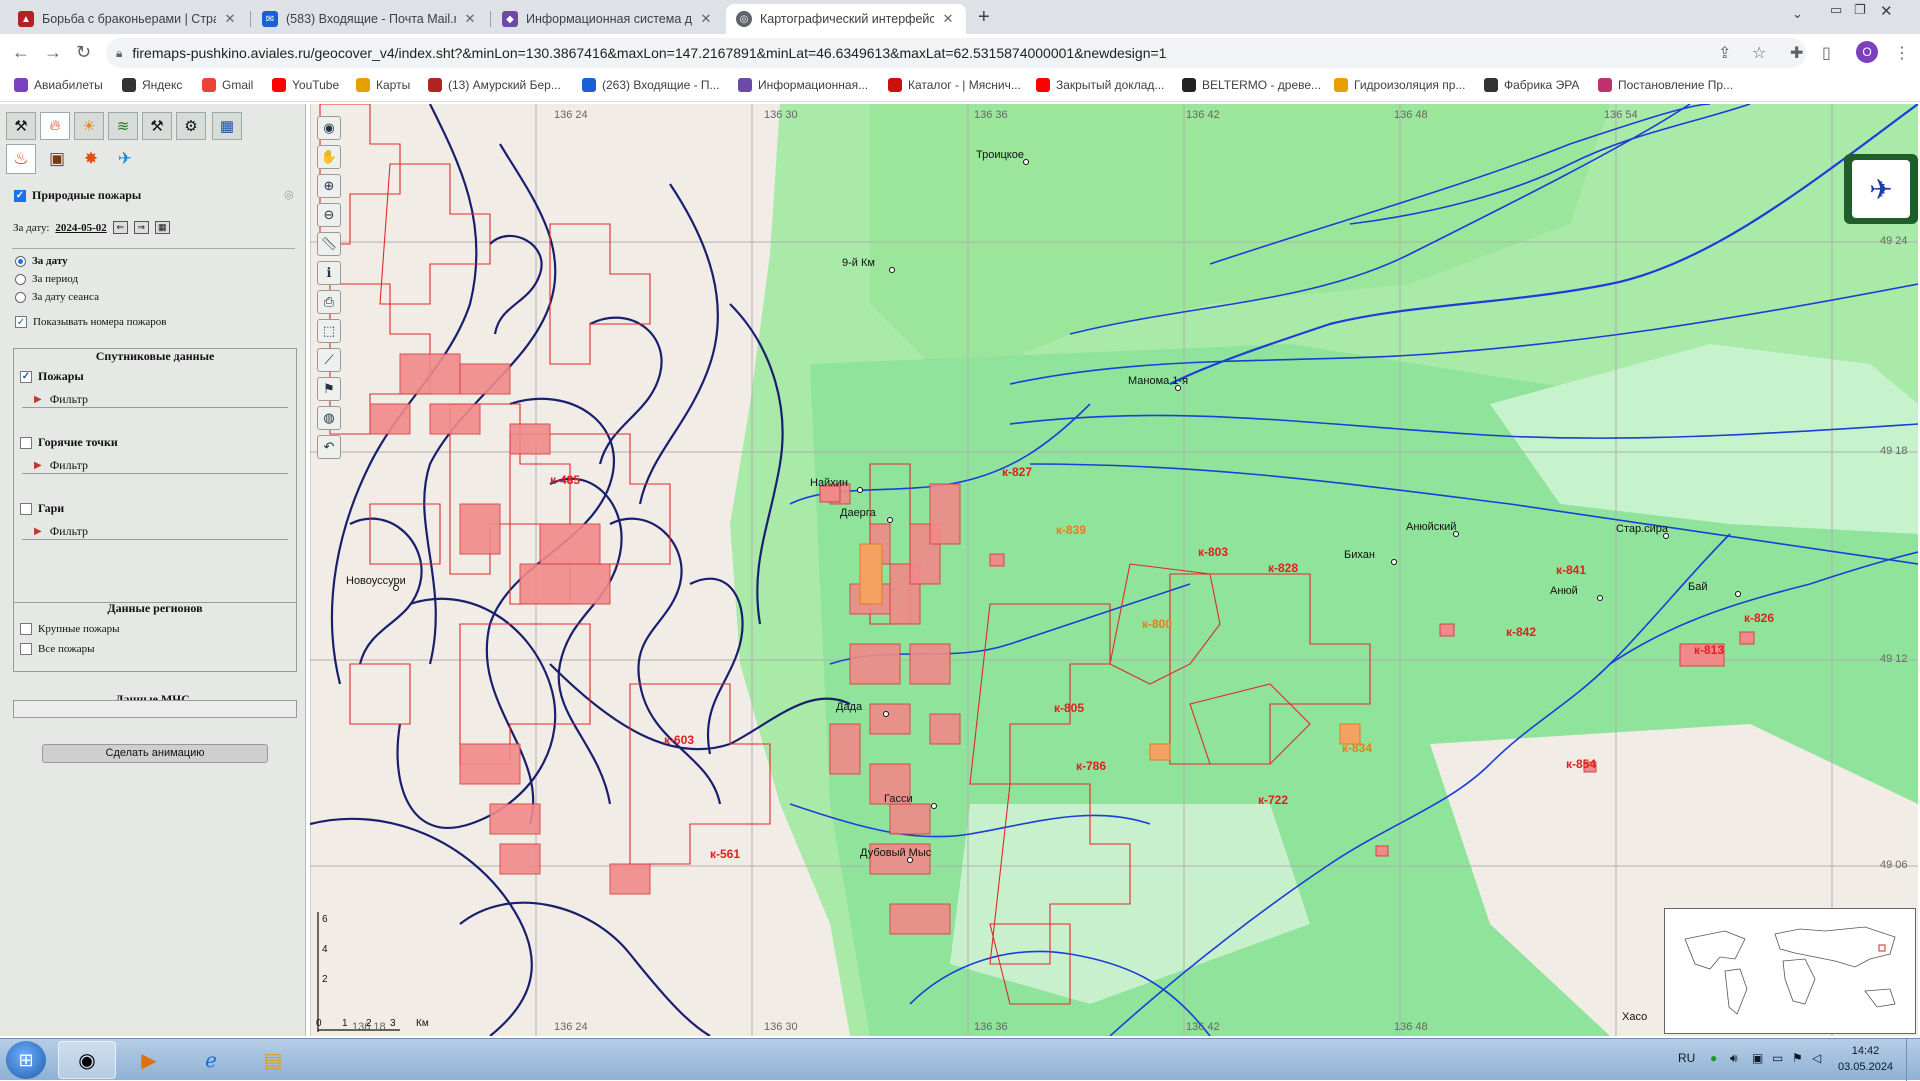  What do you see at coordinates (87, 1060) in the screenshot?
I see `chrome-taskbar-icon: ◉` at bounding box center [87, 1060].